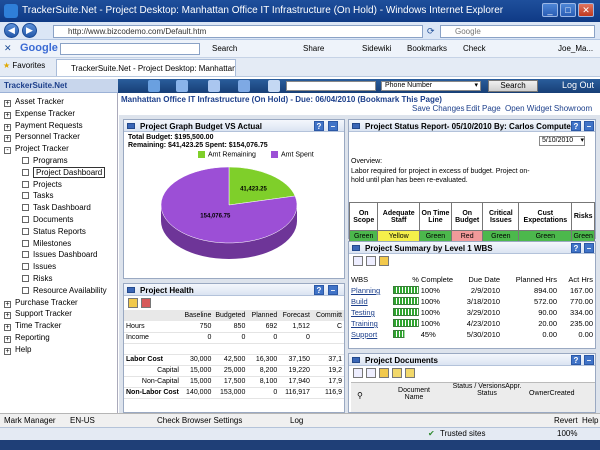 The image size is (600, 450). Describe the element at coordinates (431, 86) in the screenshot. I see `phone-number-select: Phone Number ▾` at that location.